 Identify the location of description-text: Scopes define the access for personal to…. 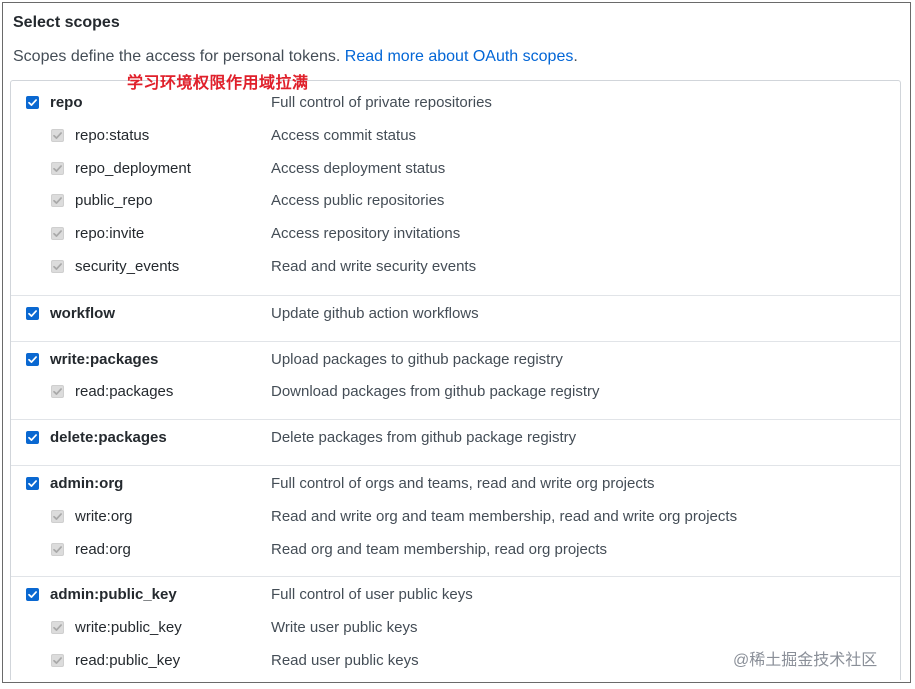
(177, 56).